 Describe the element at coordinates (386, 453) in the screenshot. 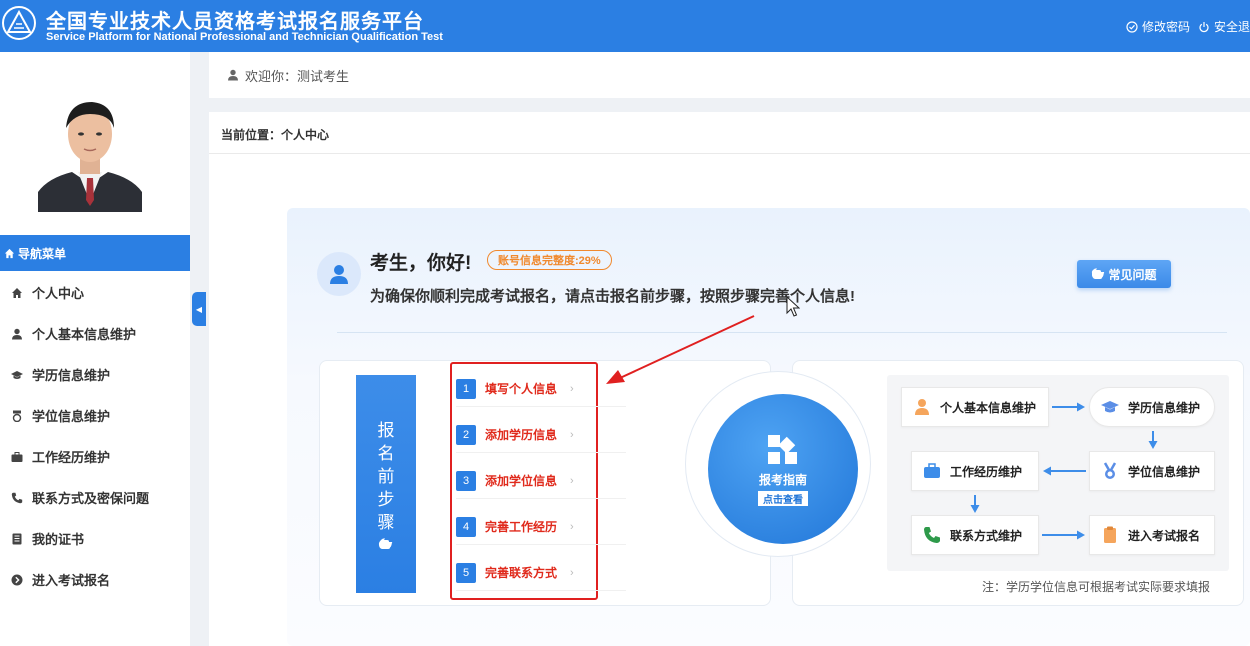

I see `banner-char: 名` at that location.